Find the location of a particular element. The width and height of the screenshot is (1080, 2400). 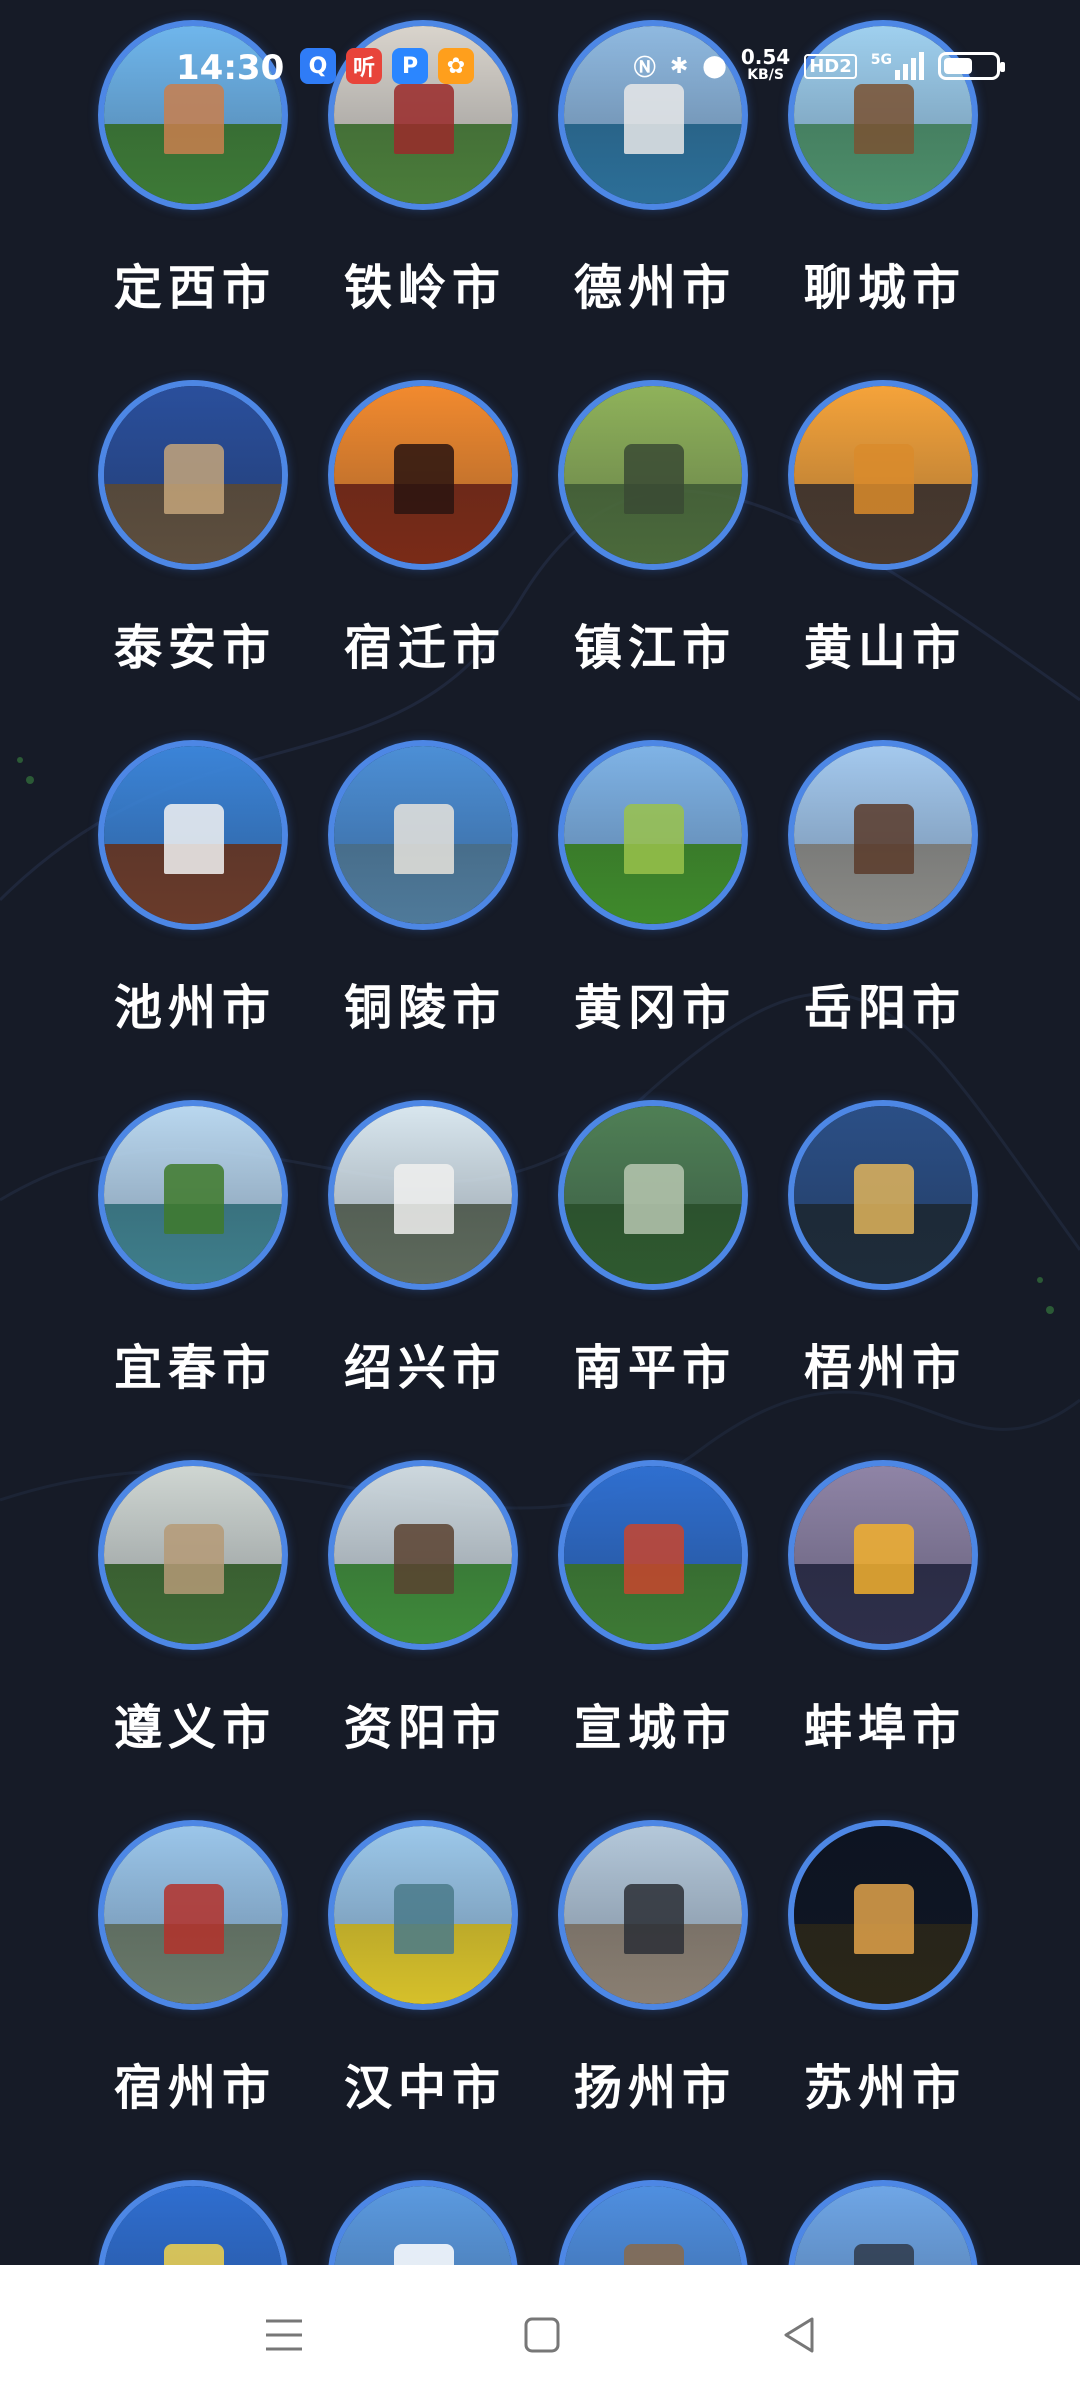

city-label: 苏州市 is located at coordinates (885, 2083).